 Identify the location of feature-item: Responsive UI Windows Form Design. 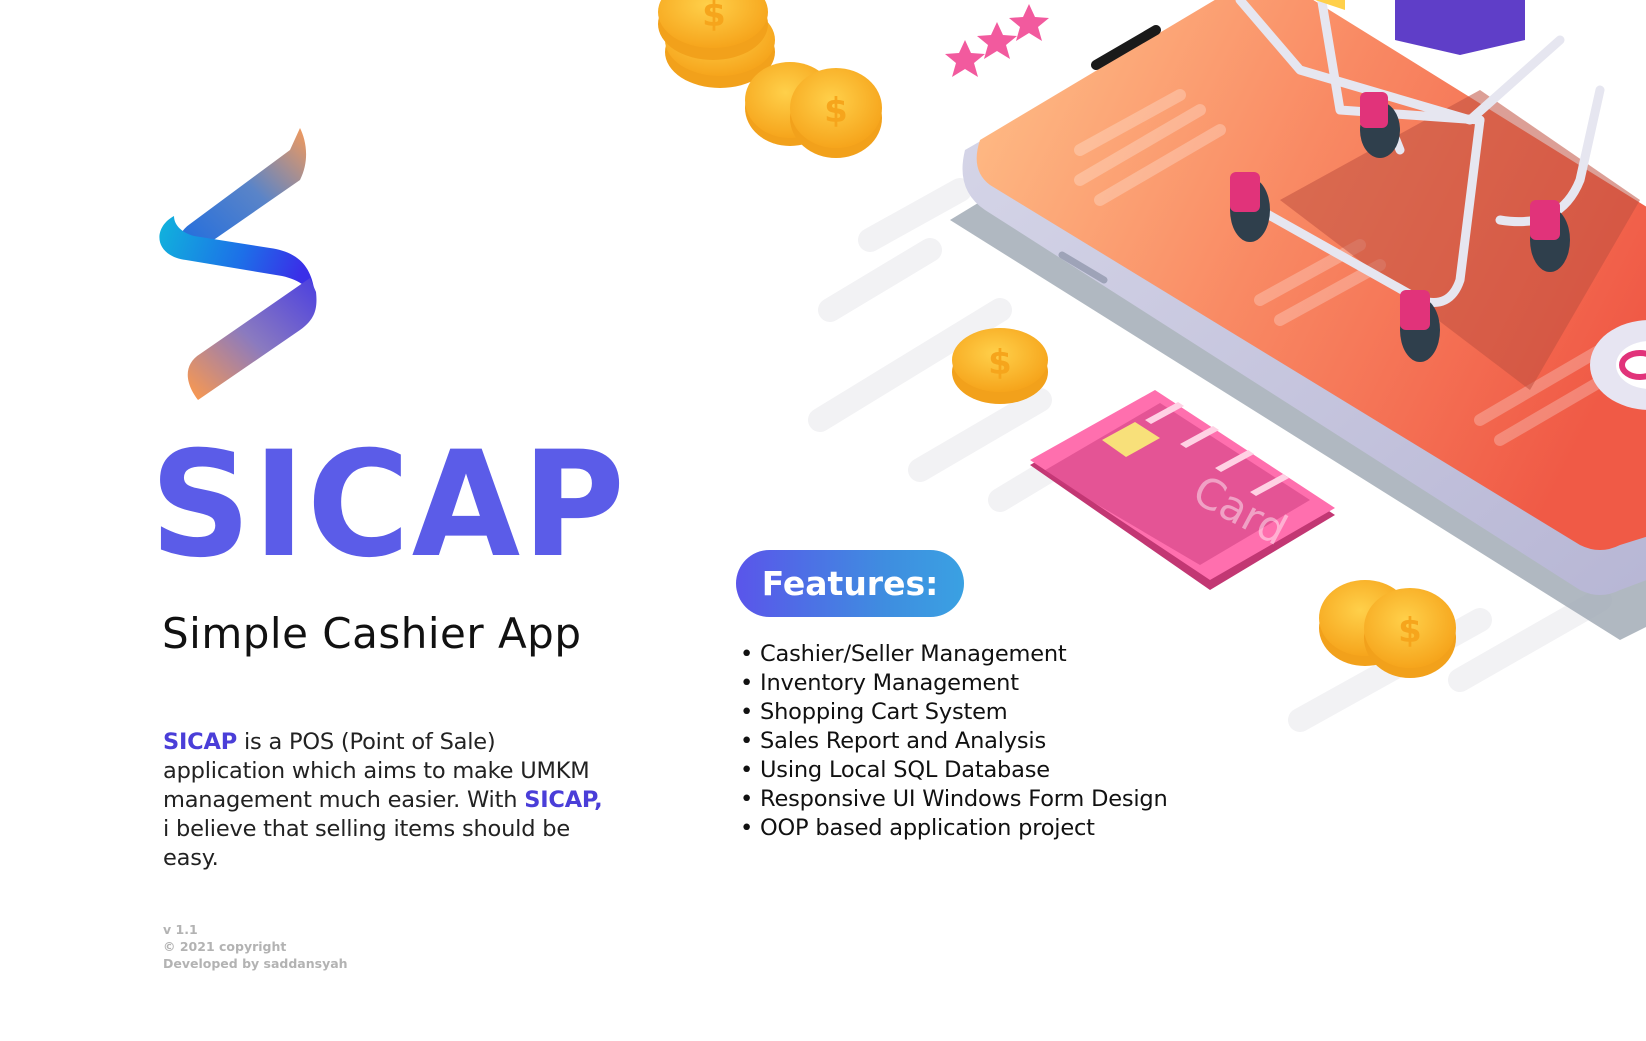
(954, 799).